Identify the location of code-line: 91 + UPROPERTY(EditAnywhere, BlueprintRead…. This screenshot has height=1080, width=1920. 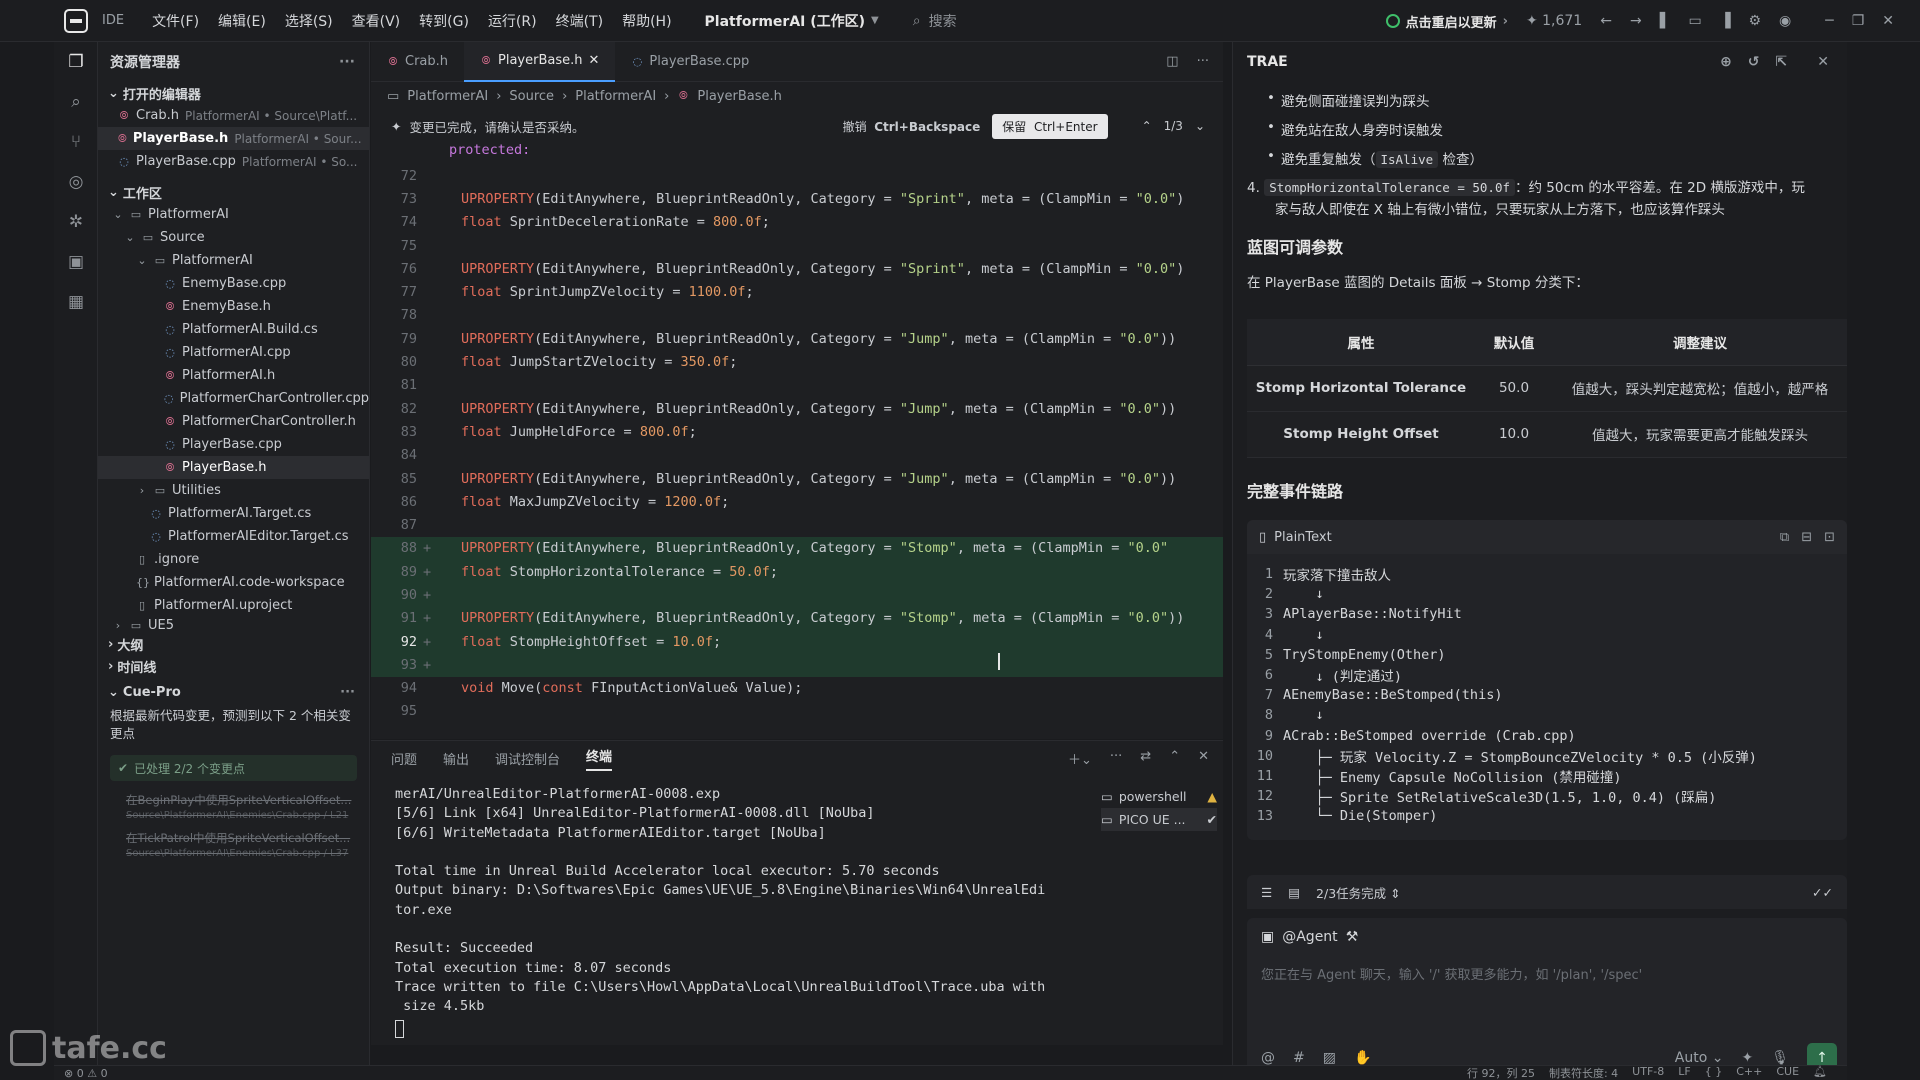
(797, 618).